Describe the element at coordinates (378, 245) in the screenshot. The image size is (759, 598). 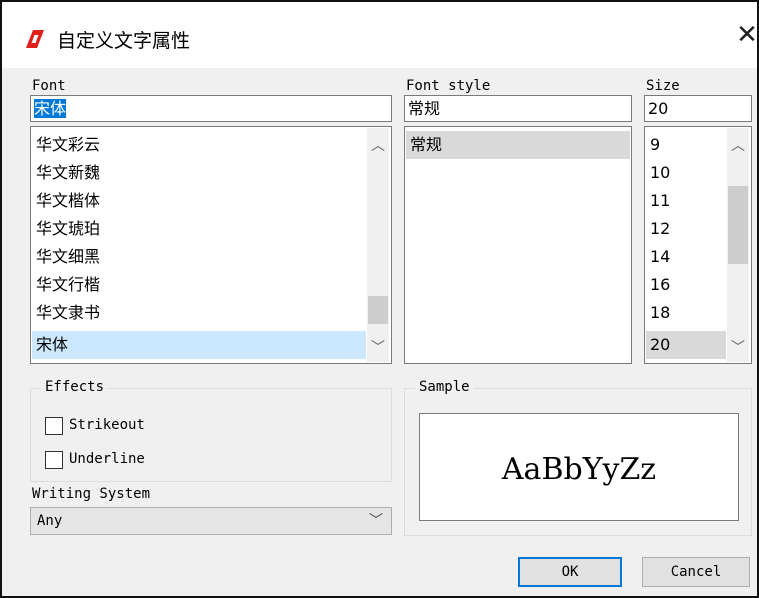
I see `font-list-scrollbar: ︿ ﹀` at that location.